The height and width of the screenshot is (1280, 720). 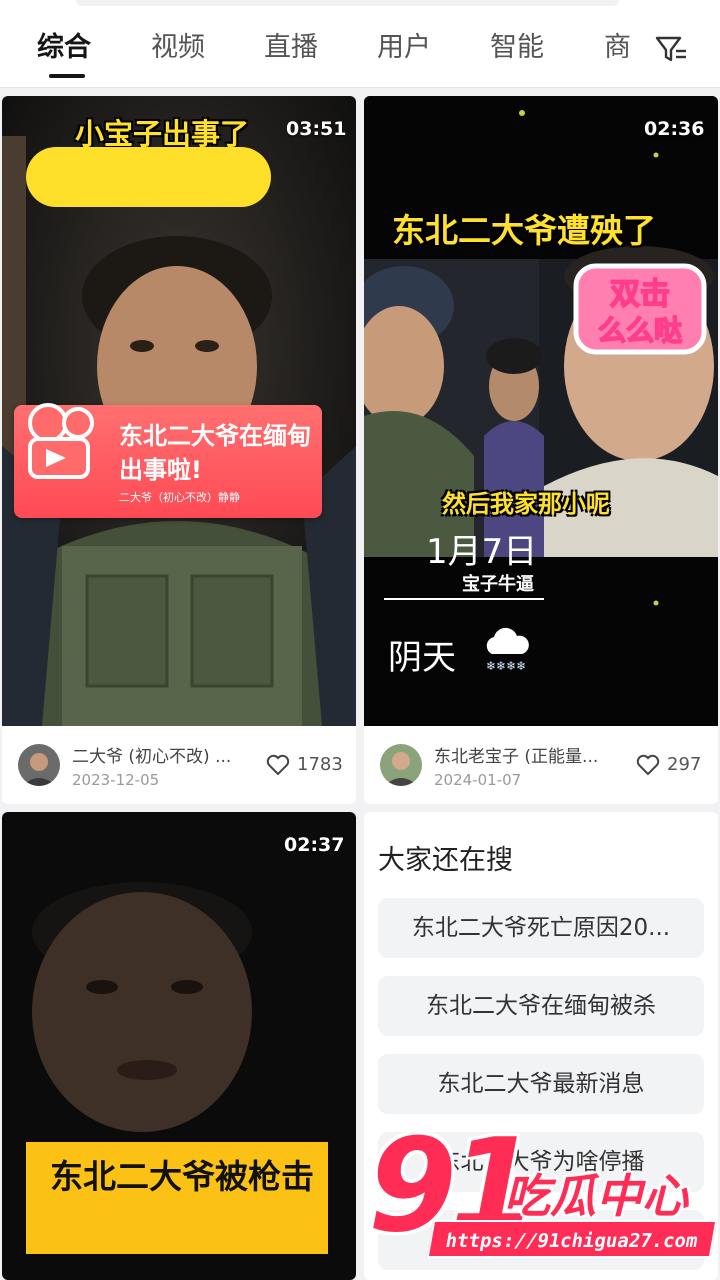 What do you see at coordinates (572, 1239) in the screenshot?
I see `watermark-url: https://91chigua27.com` at bounding box center [572, 1239].